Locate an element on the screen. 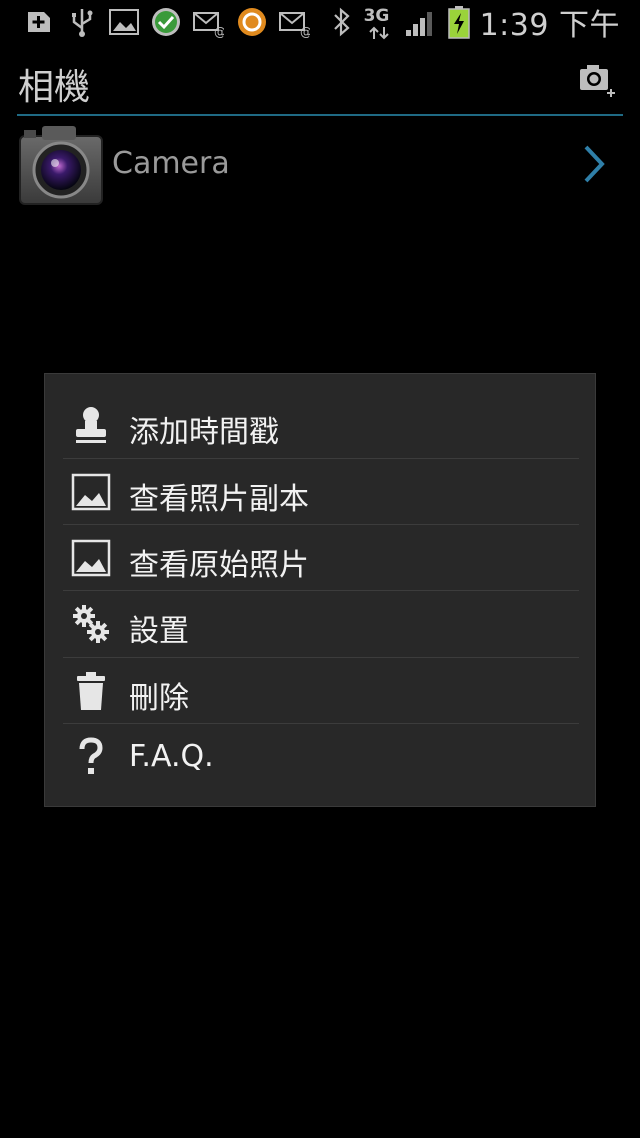 The image size is (640, 1138). add-notification-icon is located at coordinates (39, 22).